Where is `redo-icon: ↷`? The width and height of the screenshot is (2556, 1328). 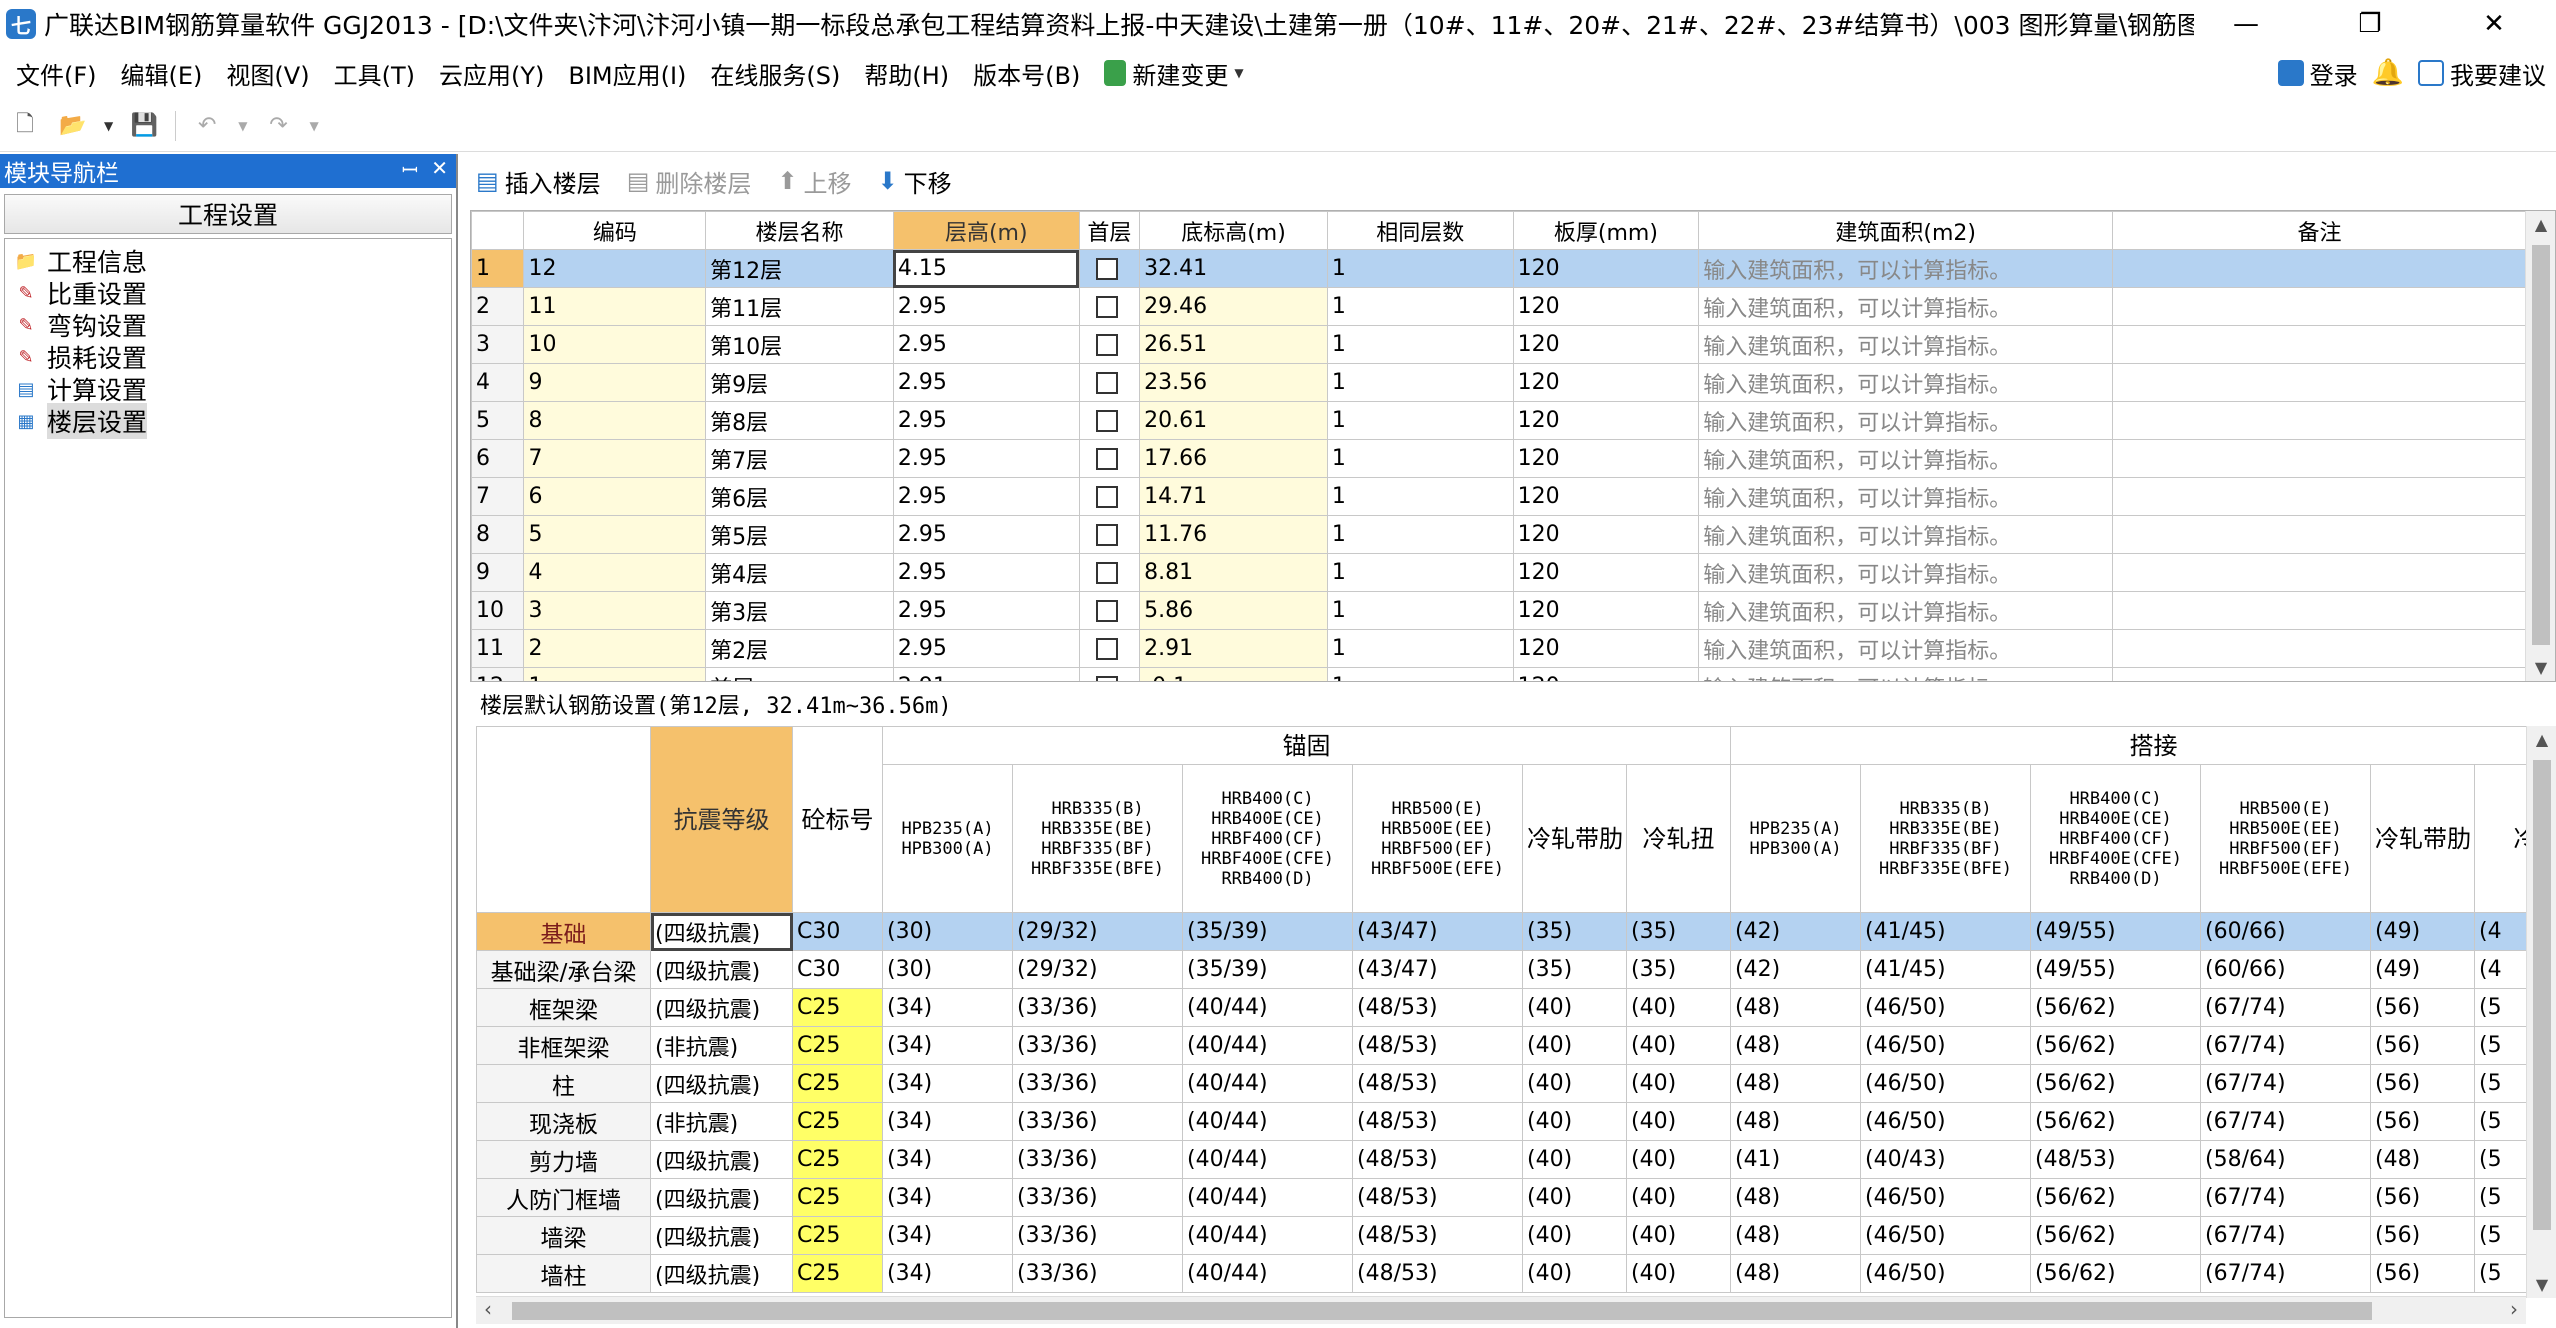 redo-icon: ↷ is located at coordinates (278, 126).